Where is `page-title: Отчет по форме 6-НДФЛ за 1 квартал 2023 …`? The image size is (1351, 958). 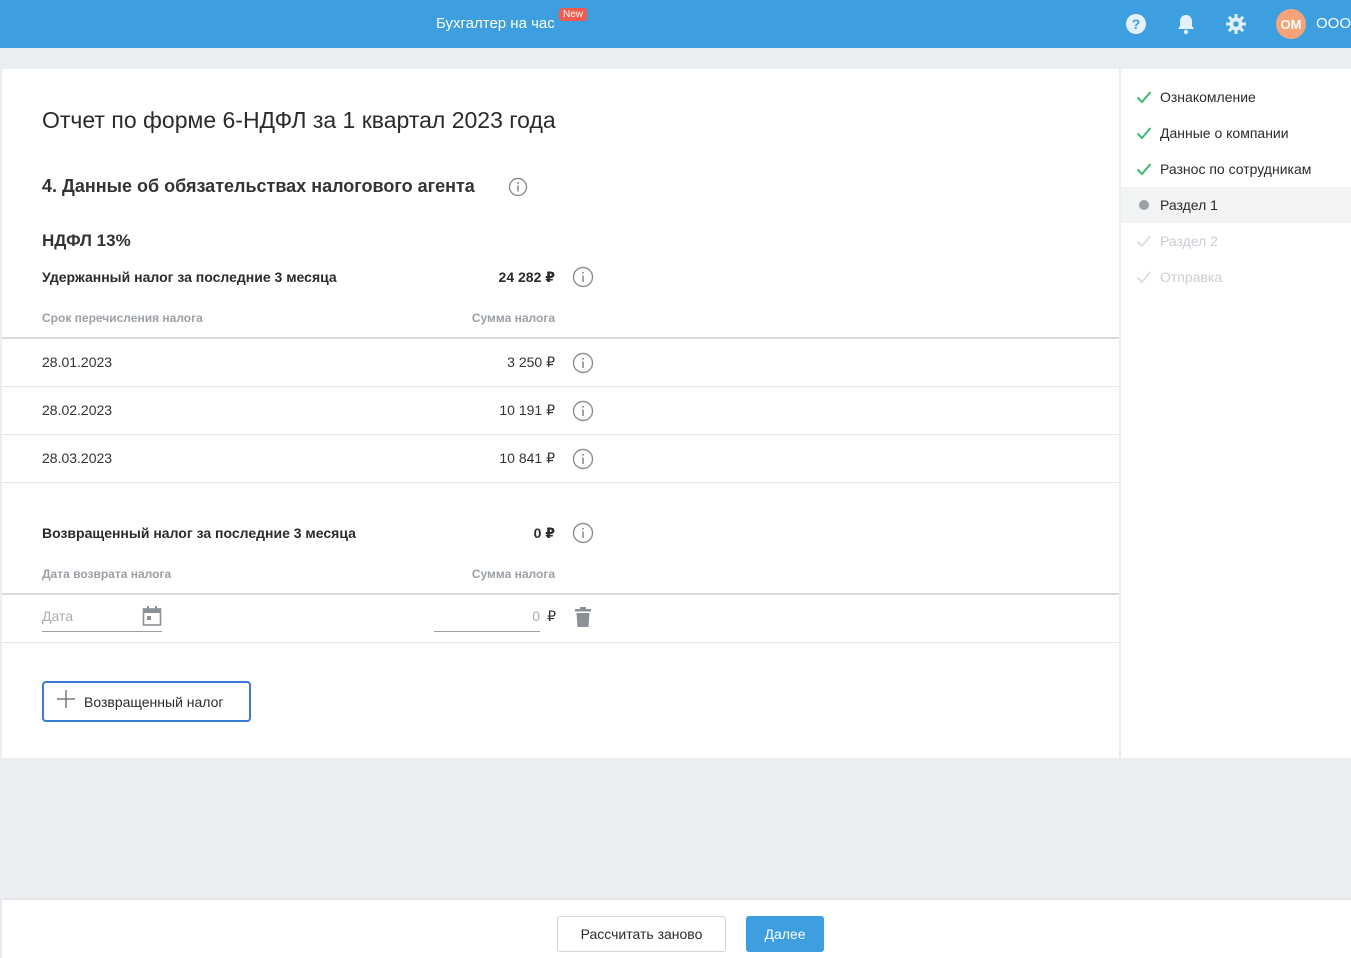 page-title: Отчет по форме 6-НДФЛ за 1 квартал 2023 … is located at coordinates (299, 120).